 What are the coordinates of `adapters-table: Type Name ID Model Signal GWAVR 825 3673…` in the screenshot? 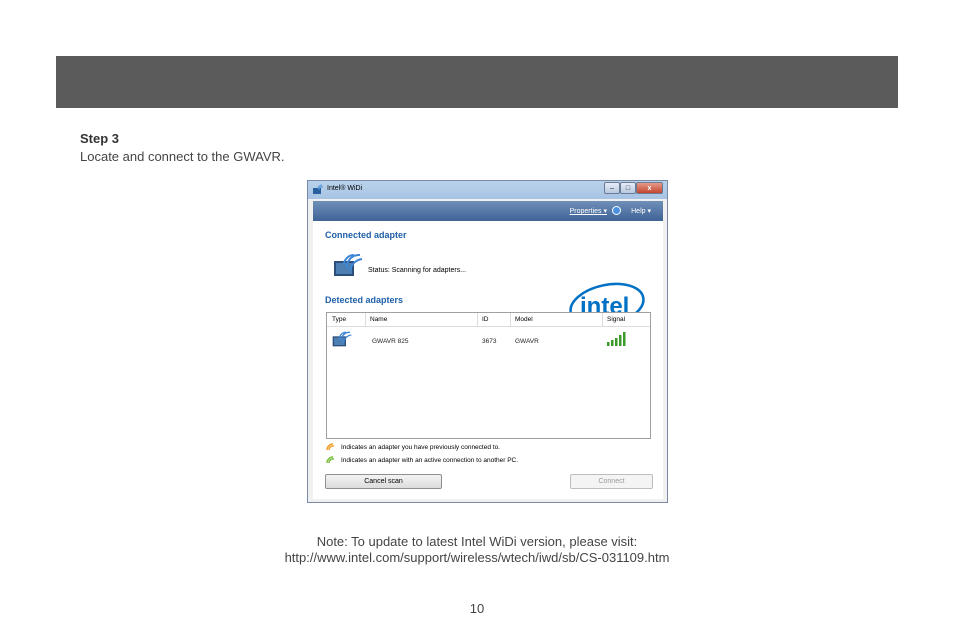 It's located at (488, 375).